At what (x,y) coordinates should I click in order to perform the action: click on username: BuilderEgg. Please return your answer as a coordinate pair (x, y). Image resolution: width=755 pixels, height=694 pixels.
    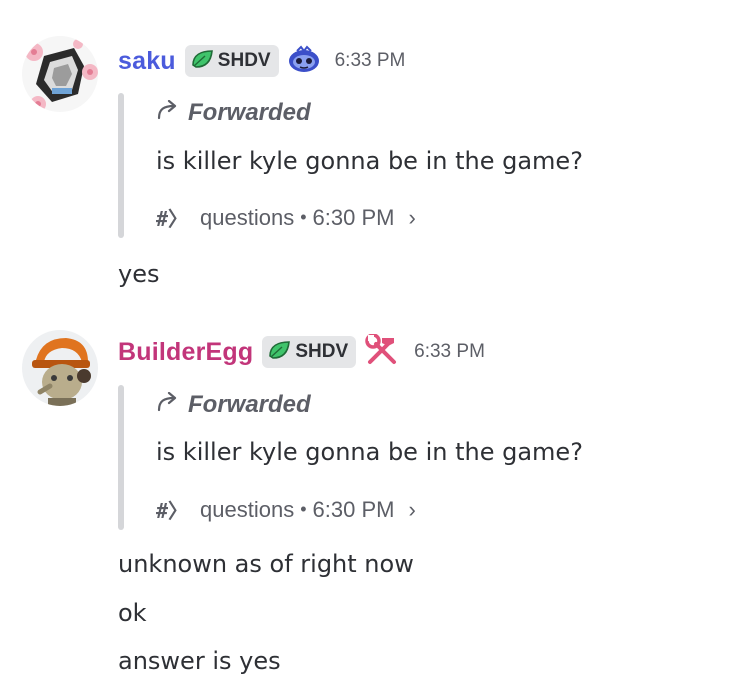
    Looking at the image, I should click on (185, 352).